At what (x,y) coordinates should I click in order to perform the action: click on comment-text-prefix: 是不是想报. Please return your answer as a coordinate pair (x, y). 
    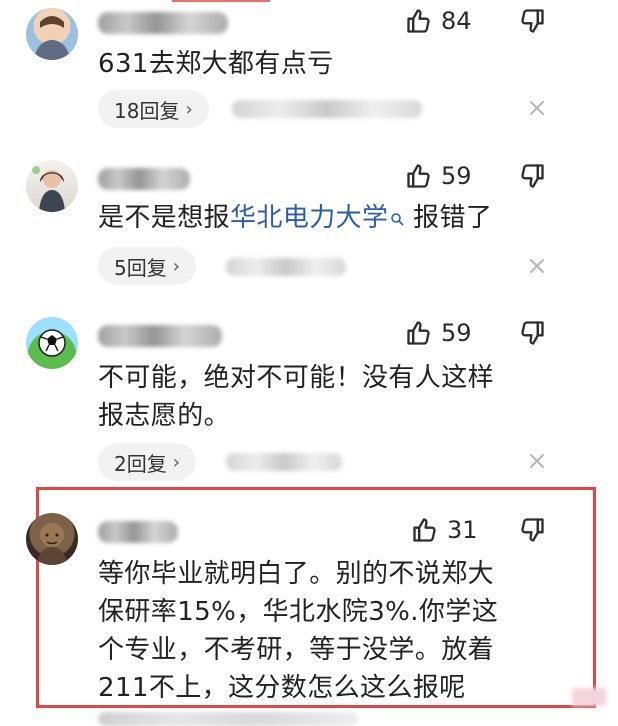
    Looking at the image, I should click on (164, 218).